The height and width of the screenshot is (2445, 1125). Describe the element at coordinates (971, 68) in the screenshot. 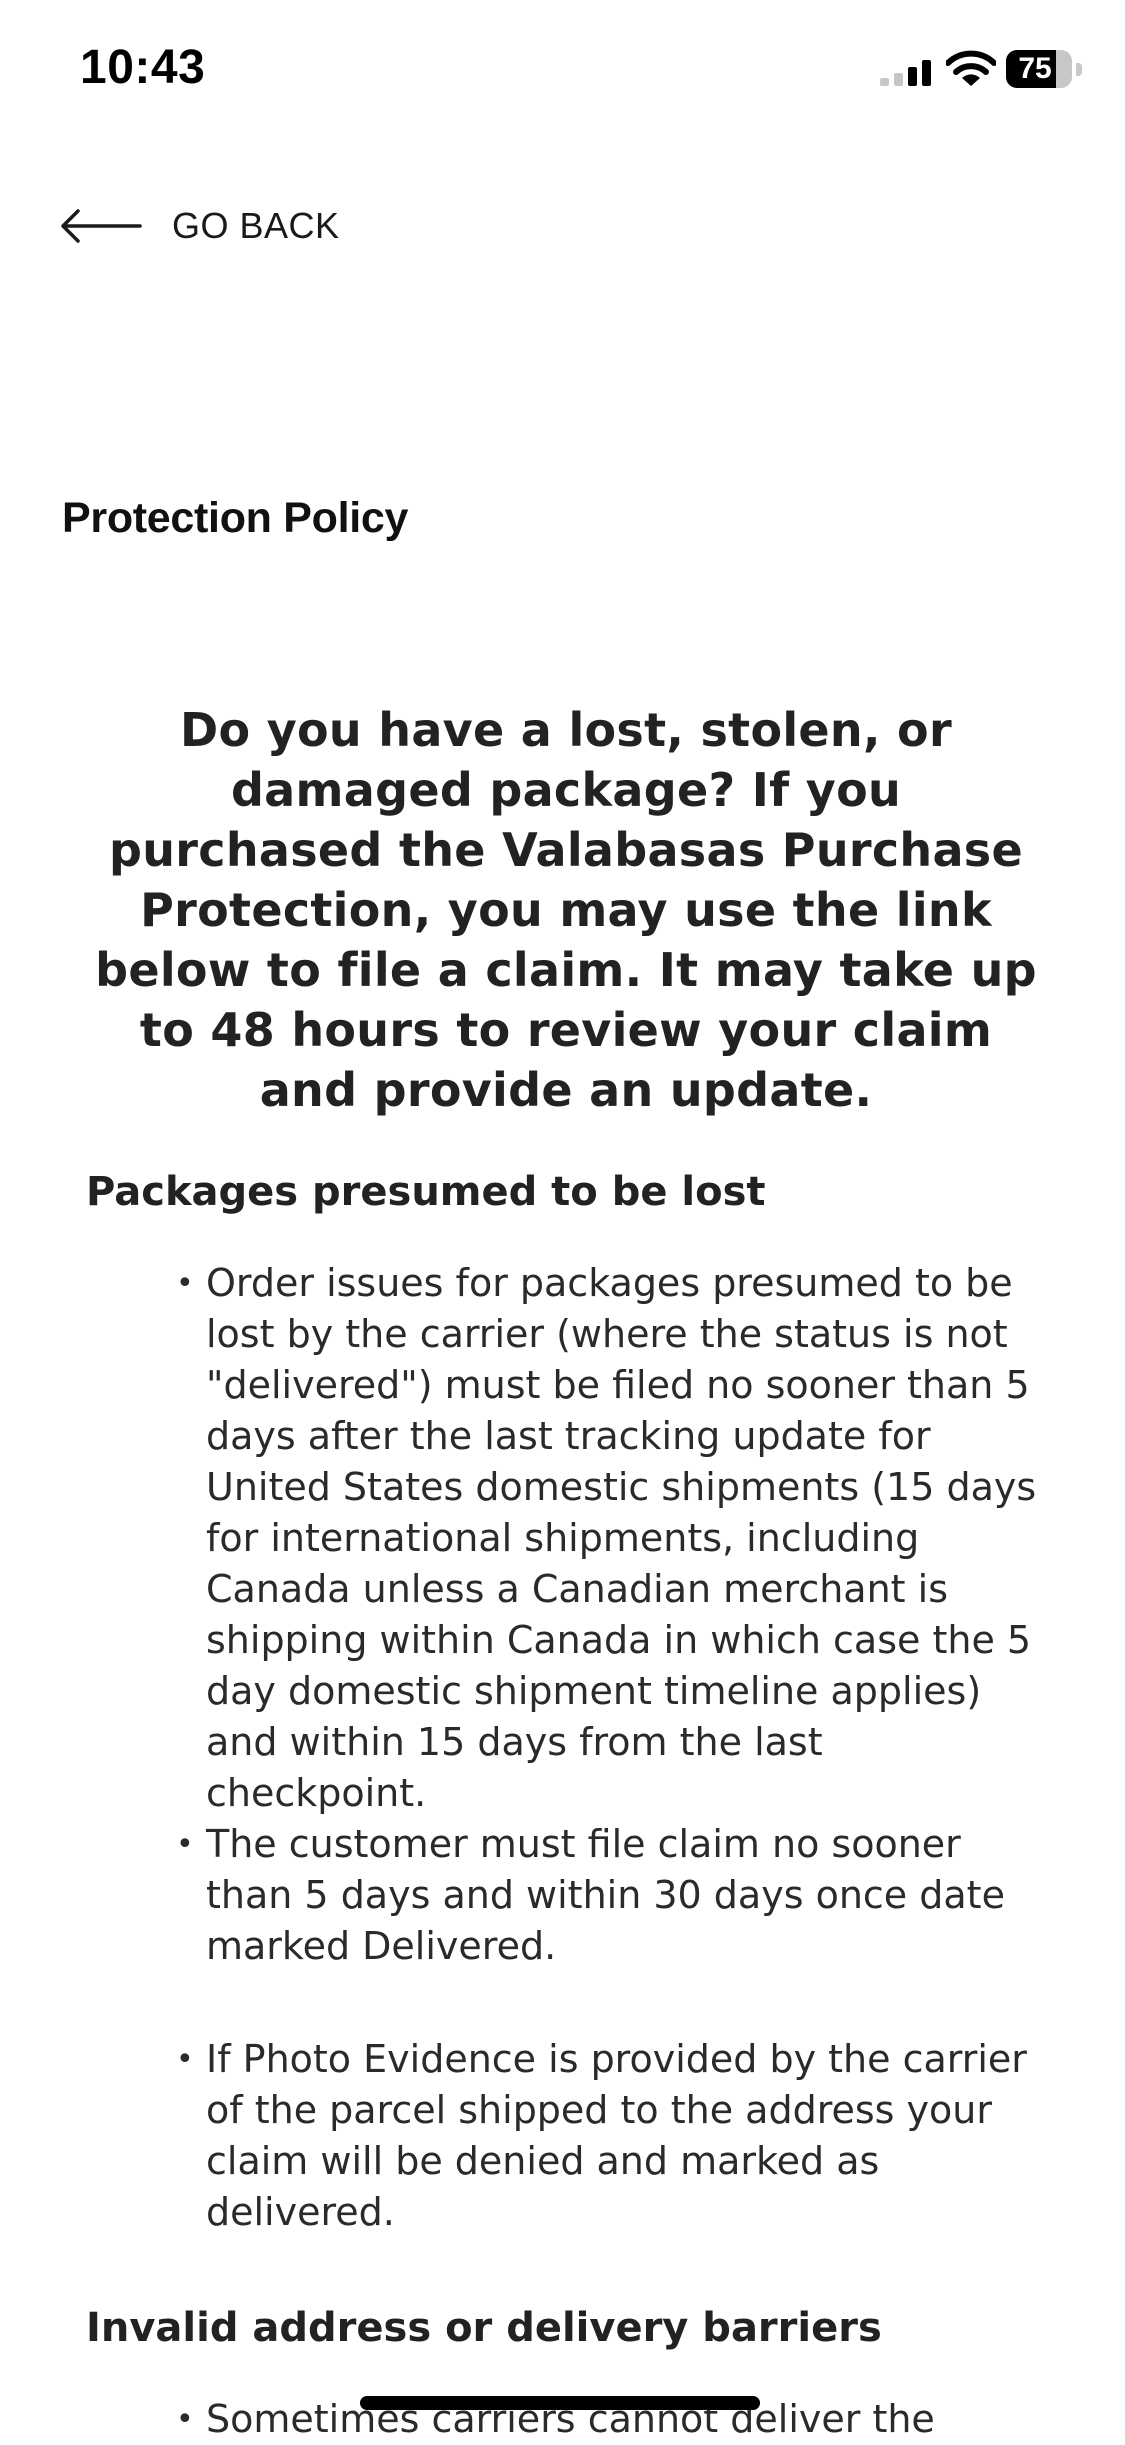

I see `wifi-icon` at that location.